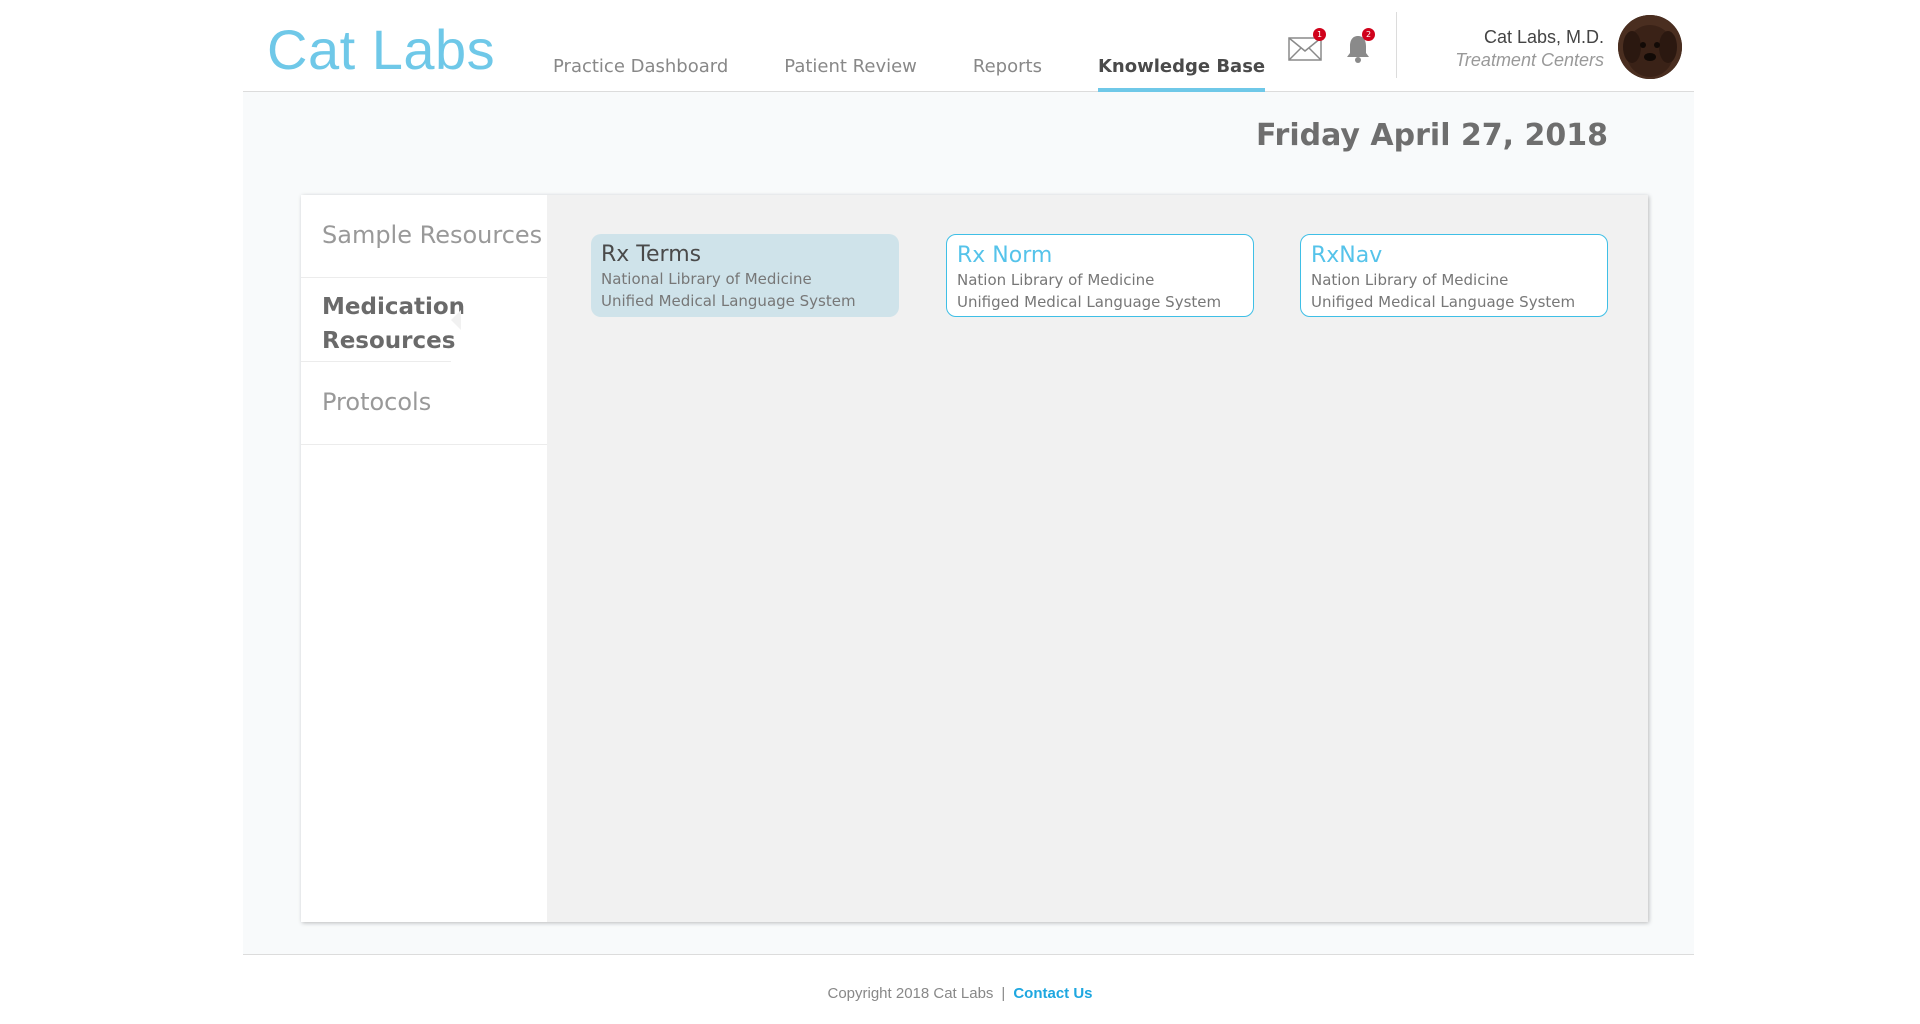 This screenshot has width=1920, height=1024. What do you see at coordinates (1052, 993) in the screenshot?
I see `contact-us-link: Contact Us` at bounding box center [1052, 993].